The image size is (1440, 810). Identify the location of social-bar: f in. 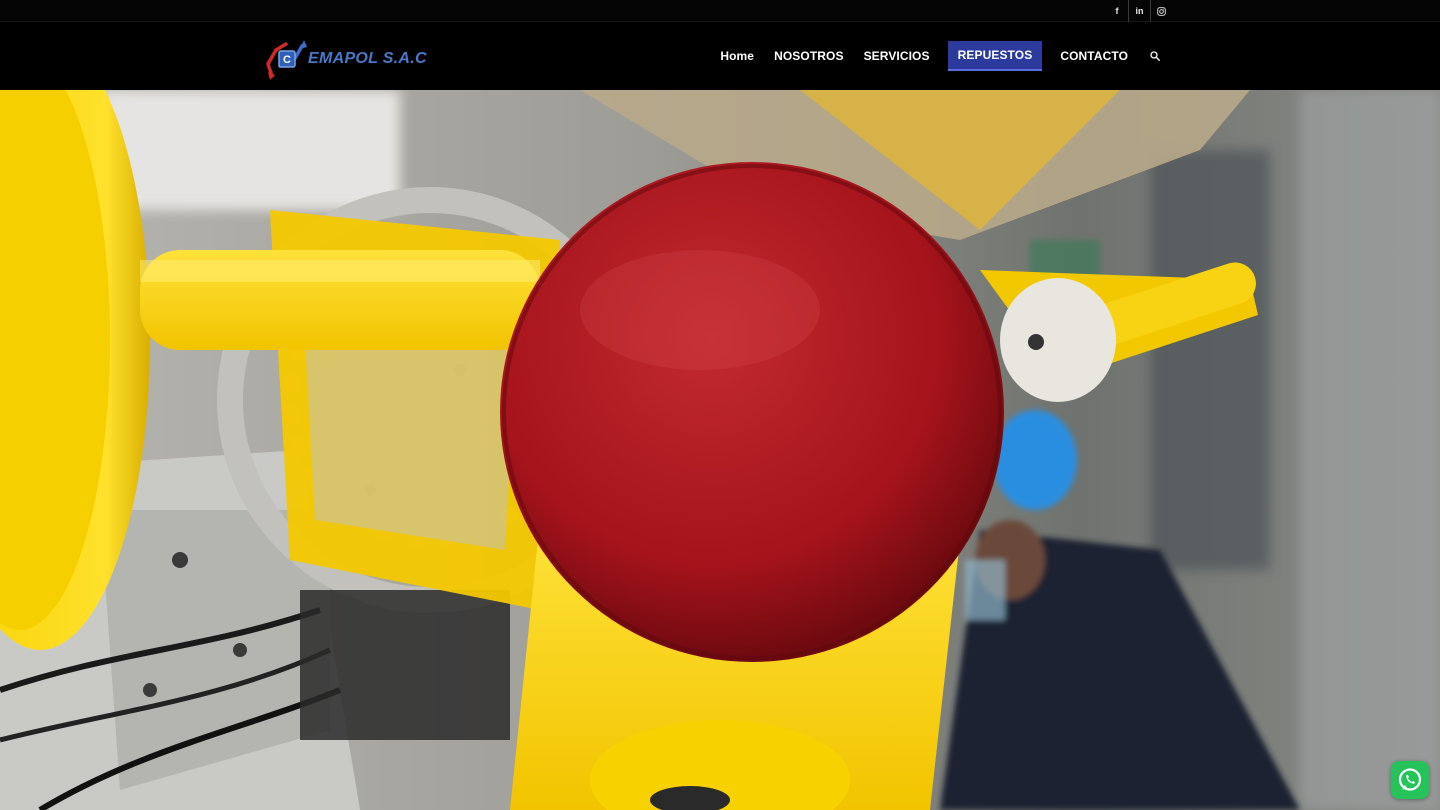
(720, 11).